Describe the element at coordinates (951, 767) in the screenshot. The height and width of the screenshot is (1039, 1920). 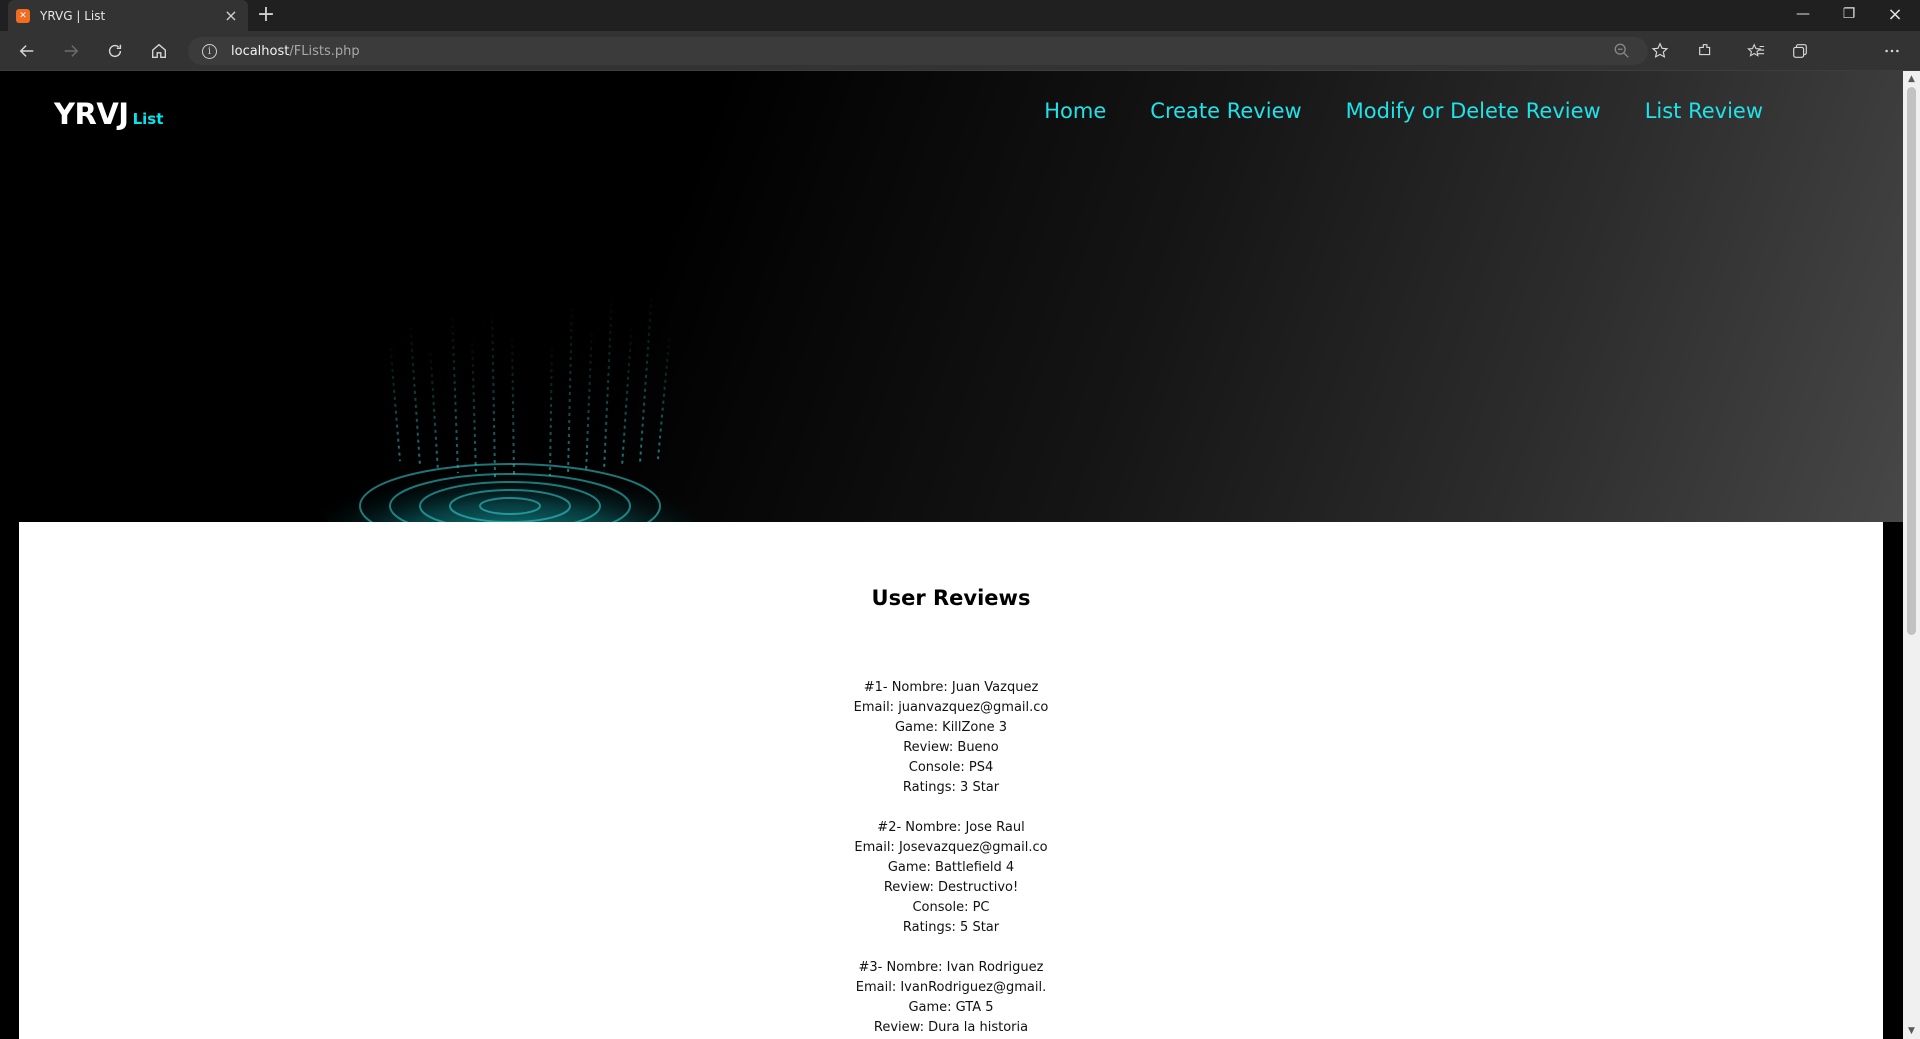
I see `review-console: Console: PS4` at that location.